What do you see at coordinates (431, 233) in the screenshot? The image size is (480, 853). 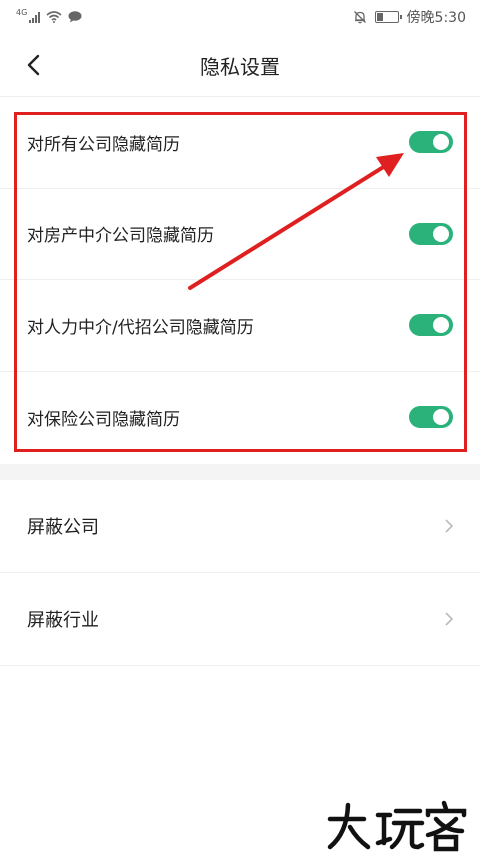 I see `hide-resume-real-estate-switch` at bounding box center [431, 233].